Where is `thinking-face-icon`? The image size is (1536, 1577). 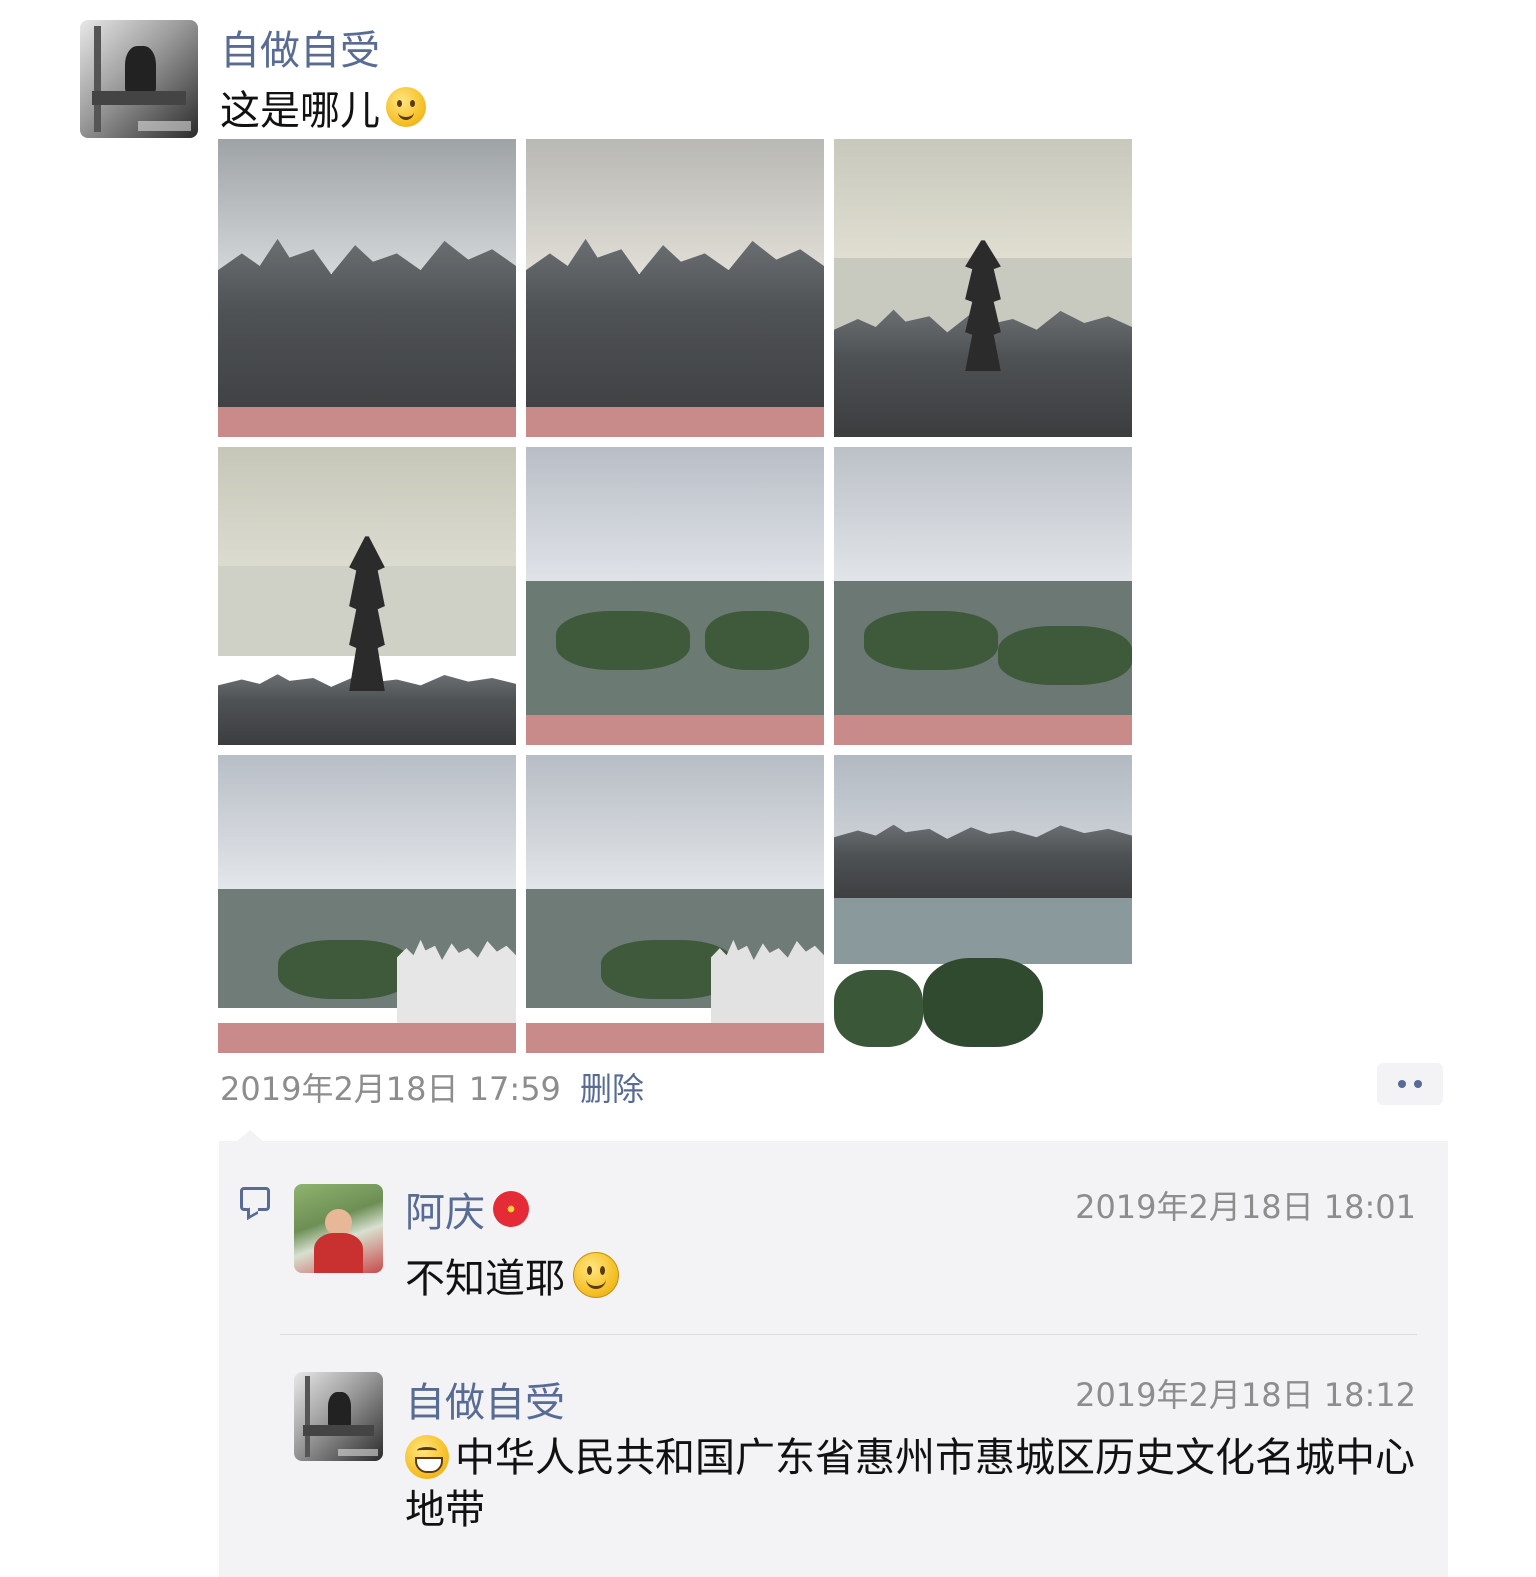
thinking-face-icon is located at coordinates (406, 107).